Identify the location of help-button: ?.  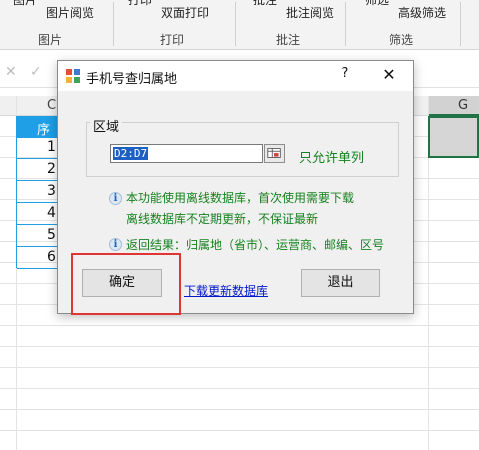
(345, 76).